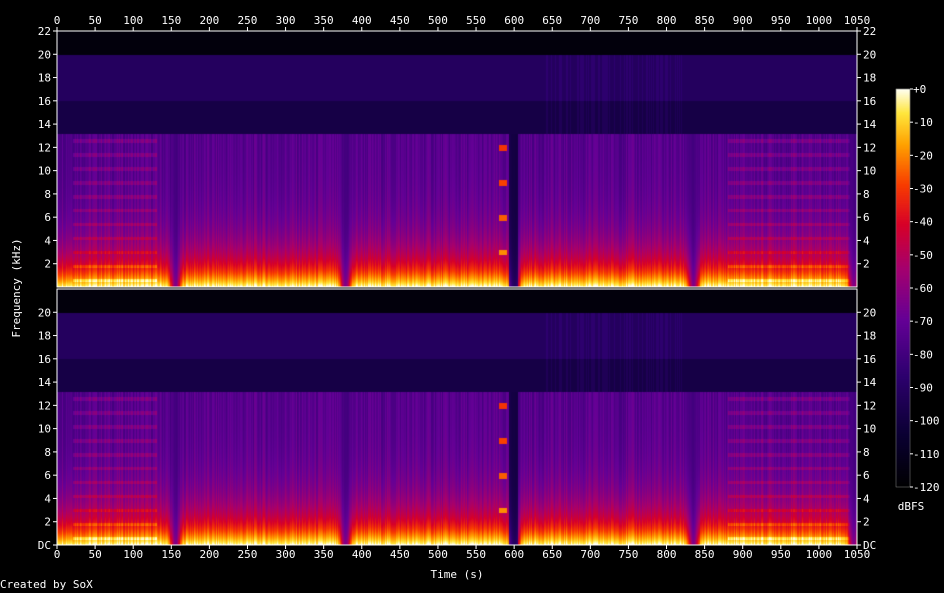 The width and height of the screenshot is (944, 593). I want to click on x-tick-label-bottom: 950, so click(781, 554).